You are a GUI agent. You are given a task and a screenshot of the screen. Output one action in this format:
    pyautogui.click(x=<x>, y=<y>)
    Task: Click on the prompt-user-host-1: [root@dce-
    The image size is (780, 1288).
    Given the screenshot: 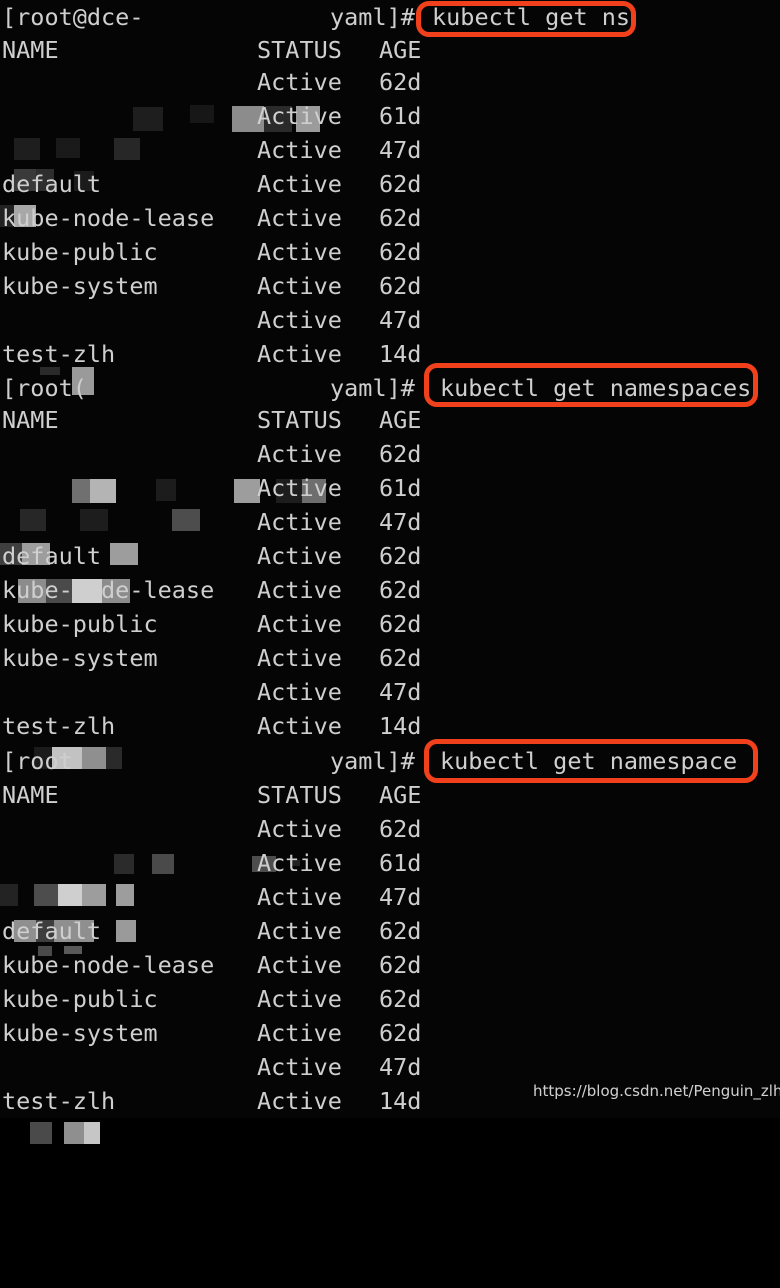 What is the action you would take?
    pyautogui.click(x=73, y=17)
    